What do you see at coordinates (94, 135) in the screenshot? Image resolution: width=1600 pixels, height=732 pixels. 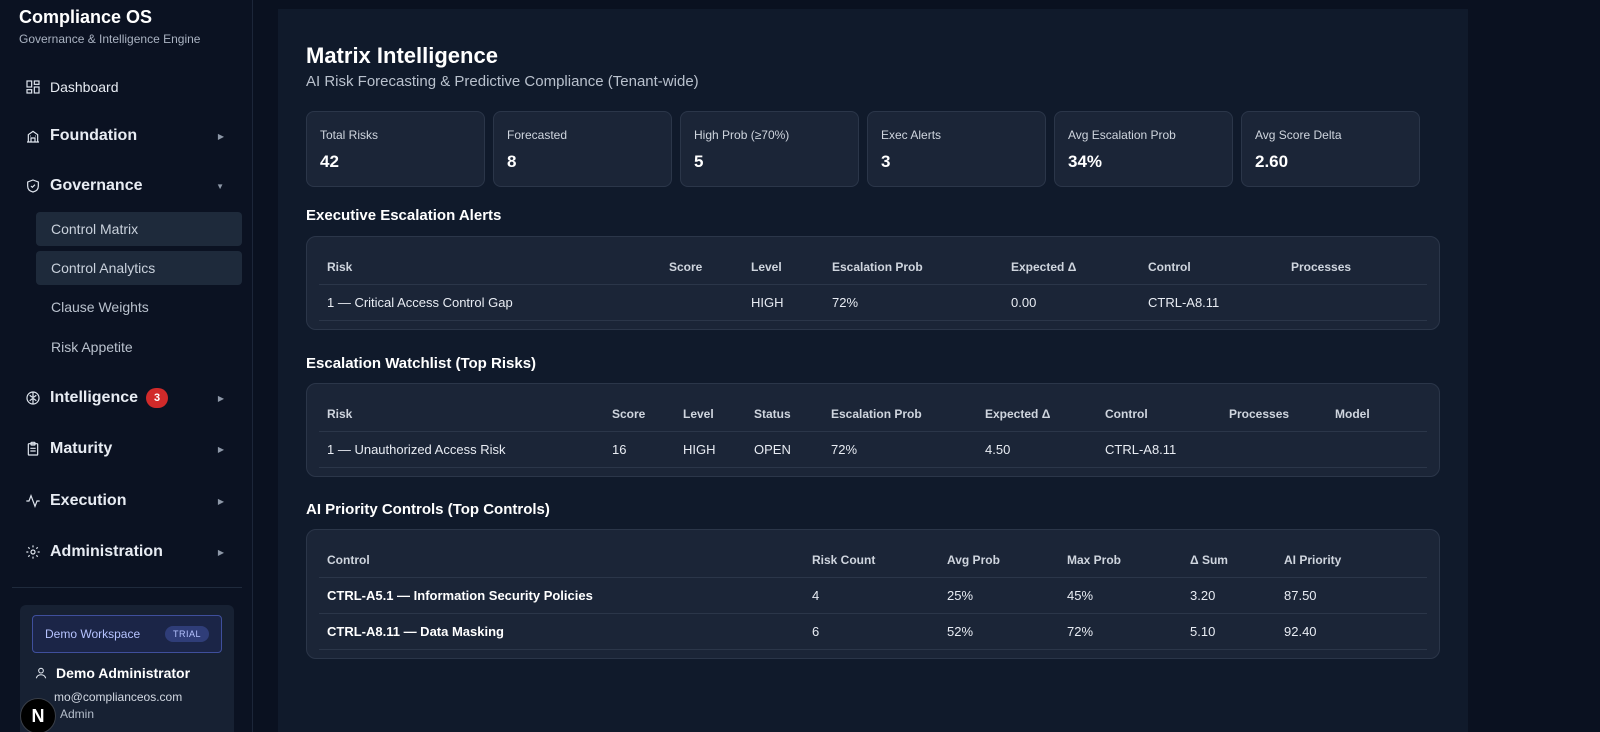 I see `nav-foundation-label: Foundation` at bounding box center [94, 135].